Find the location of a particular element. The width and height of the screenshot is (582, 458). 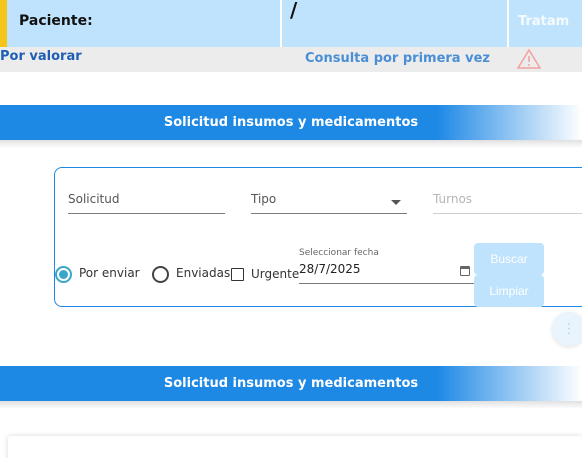

radio-enviadas is located at coordinates (160, 274).